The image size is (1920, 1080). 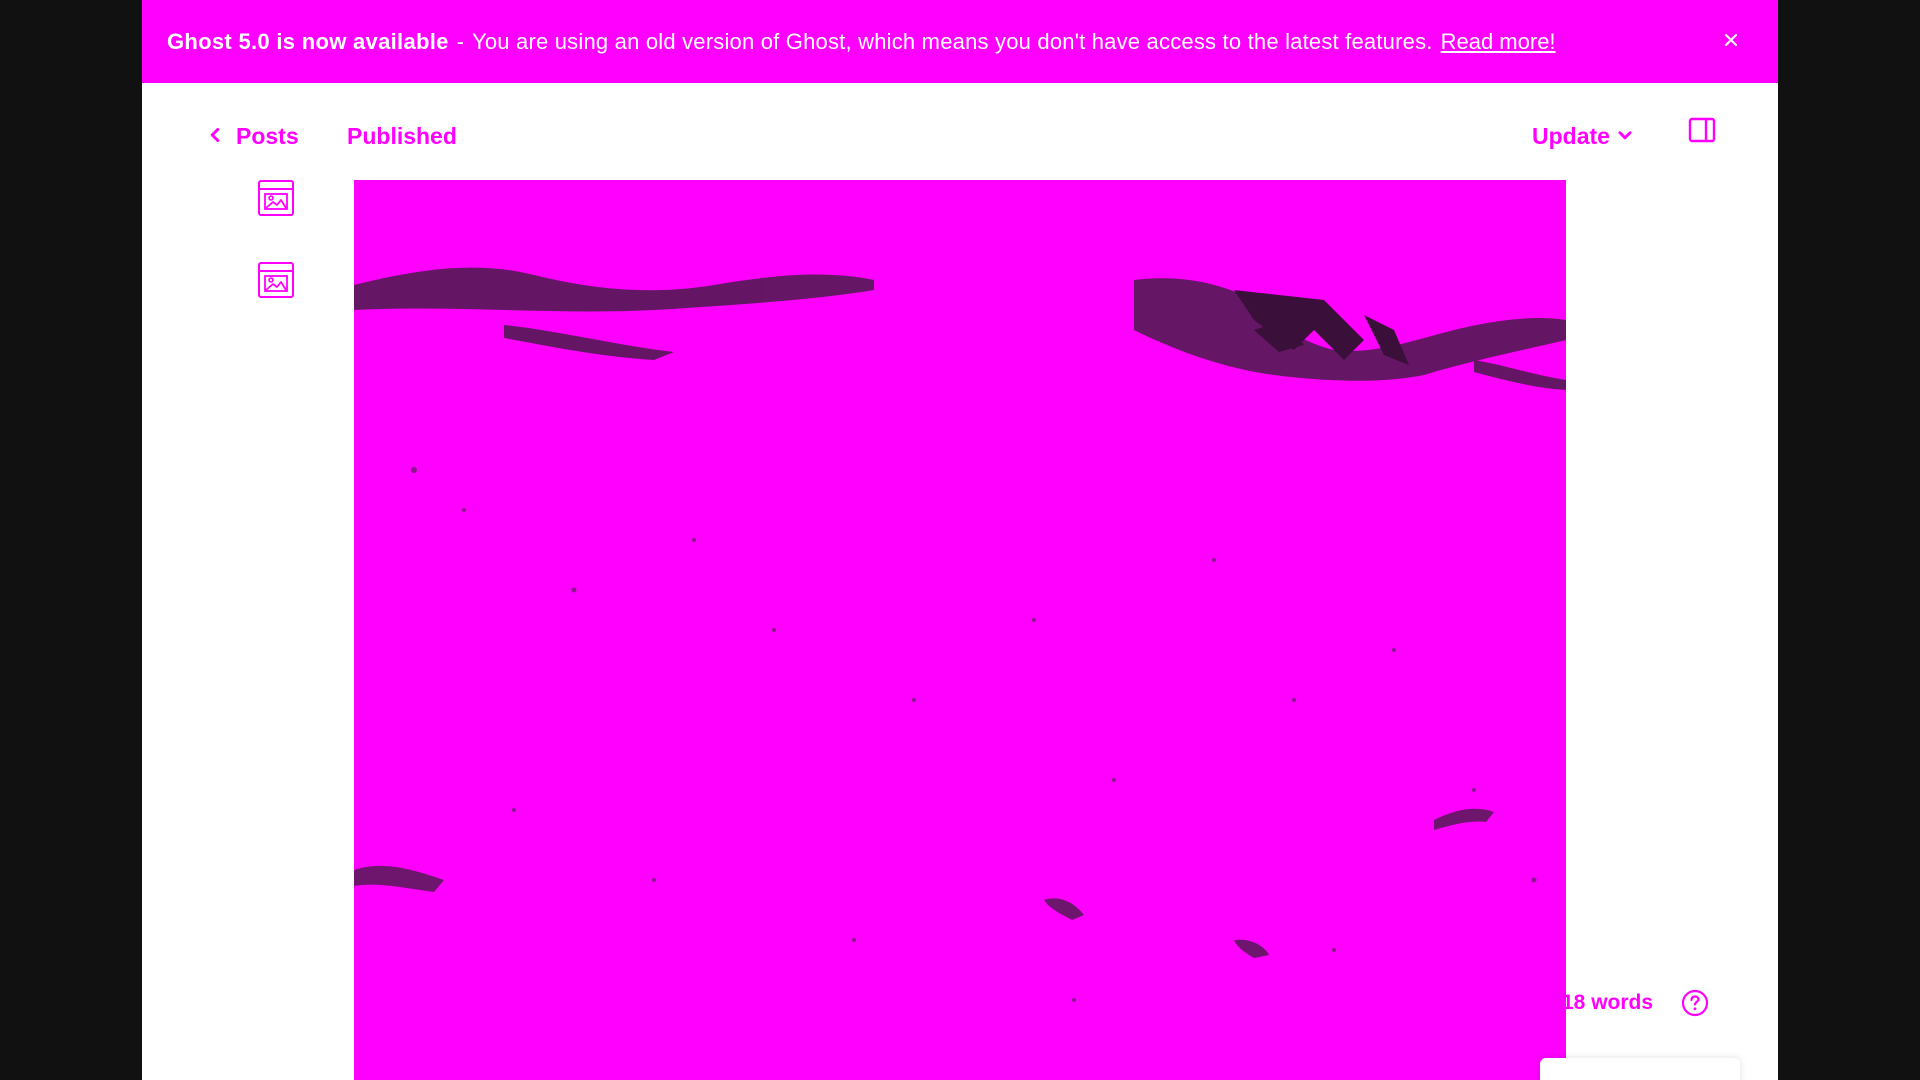 I want to click on back-to-posts-link: Posts, so click(x=252, y=136).